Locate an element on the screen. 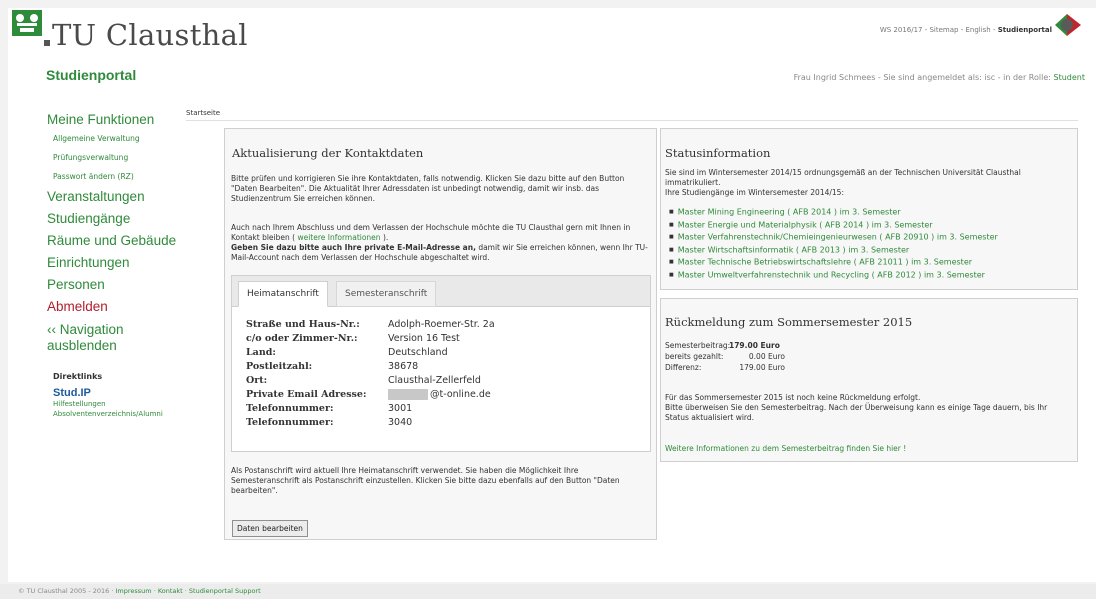 The width and height of the screenshot is (1096, 599). sidebar-item-people: Personen is located at coordinates (117, 285).